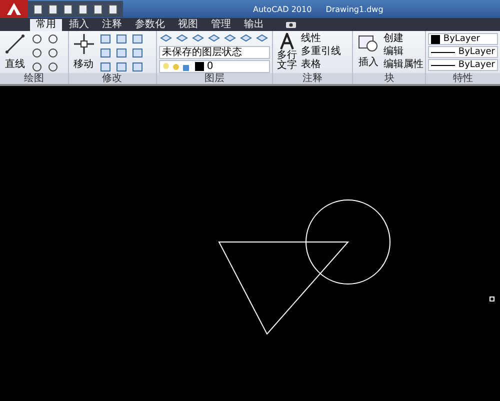 Image resolution: width=500 pixels, height=401 pixels. I want to click on camera-icon, so click(291, 25).